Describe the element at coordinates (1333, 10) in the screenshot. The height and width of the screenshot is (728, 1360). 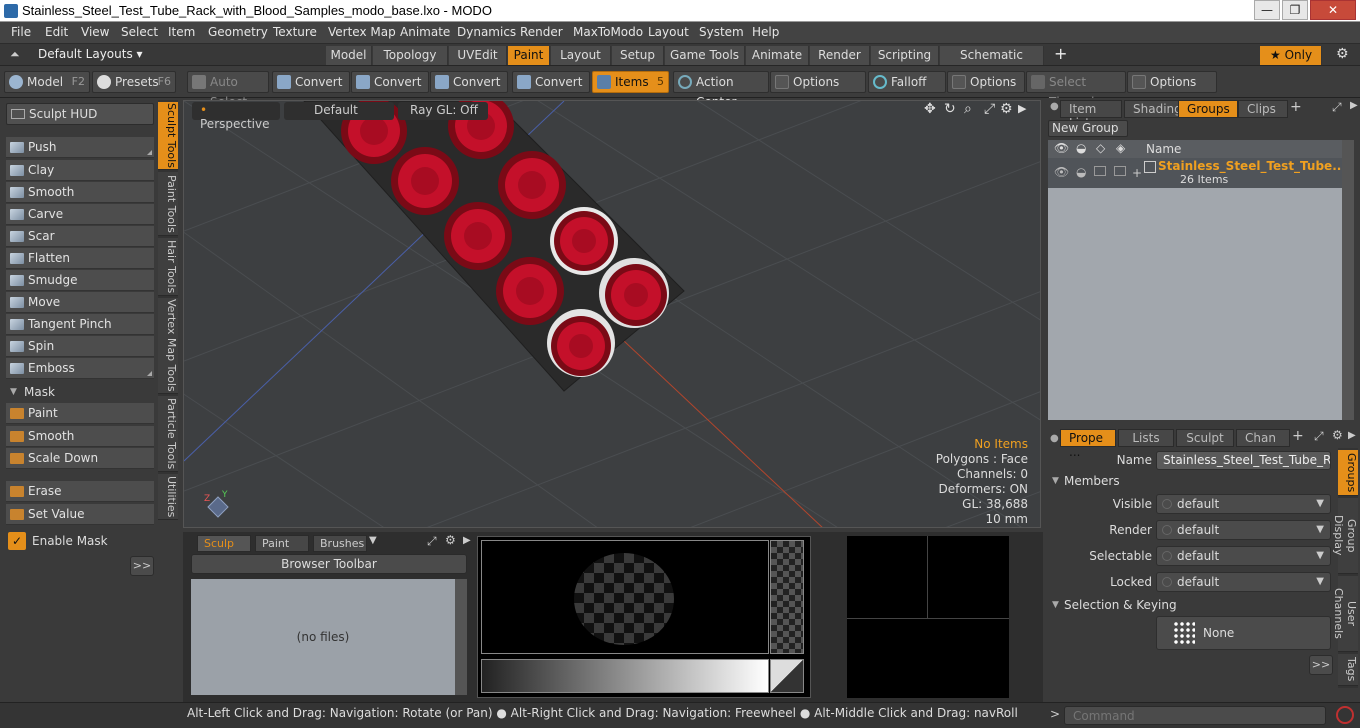
I see `close-button: ✕` at that location.